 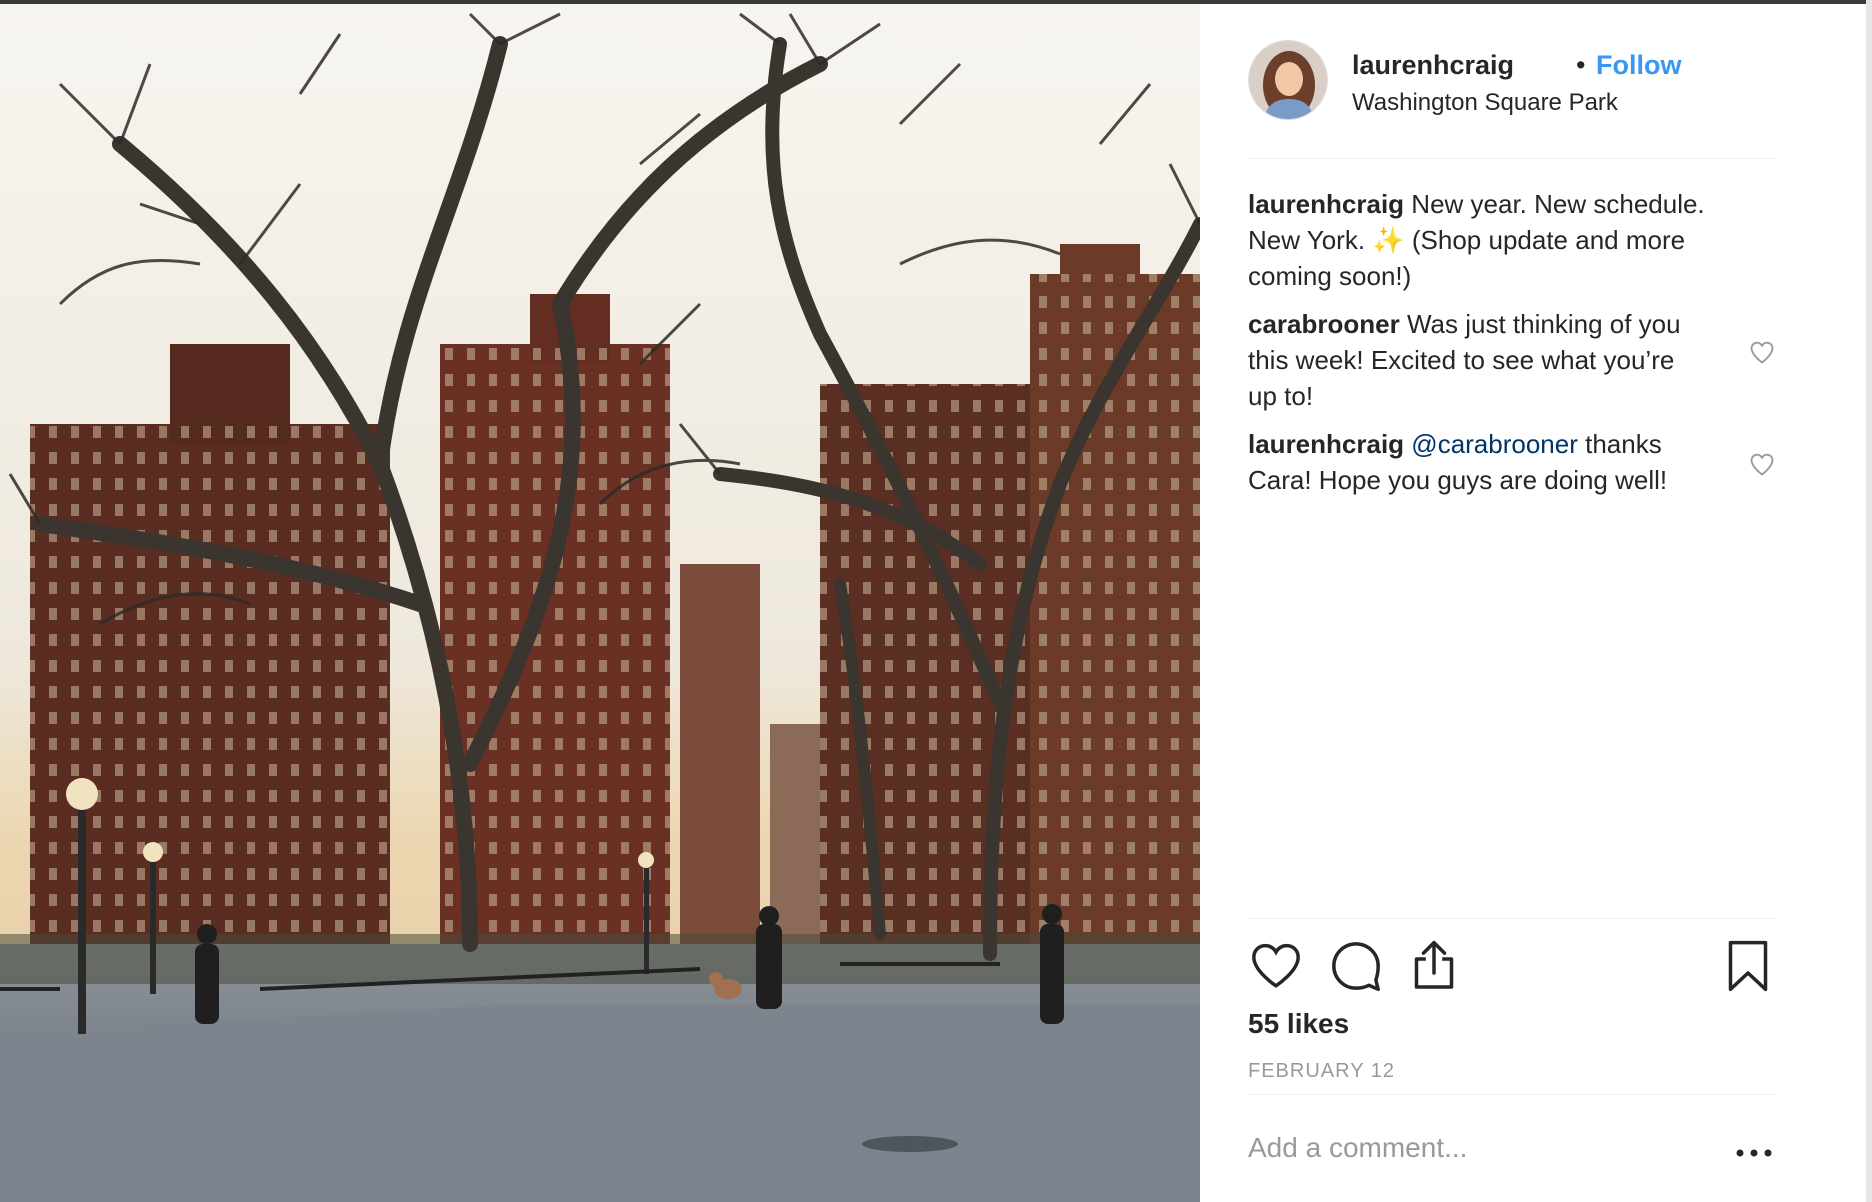 I want to click on avatar-image, so click(x=1288, y=80).